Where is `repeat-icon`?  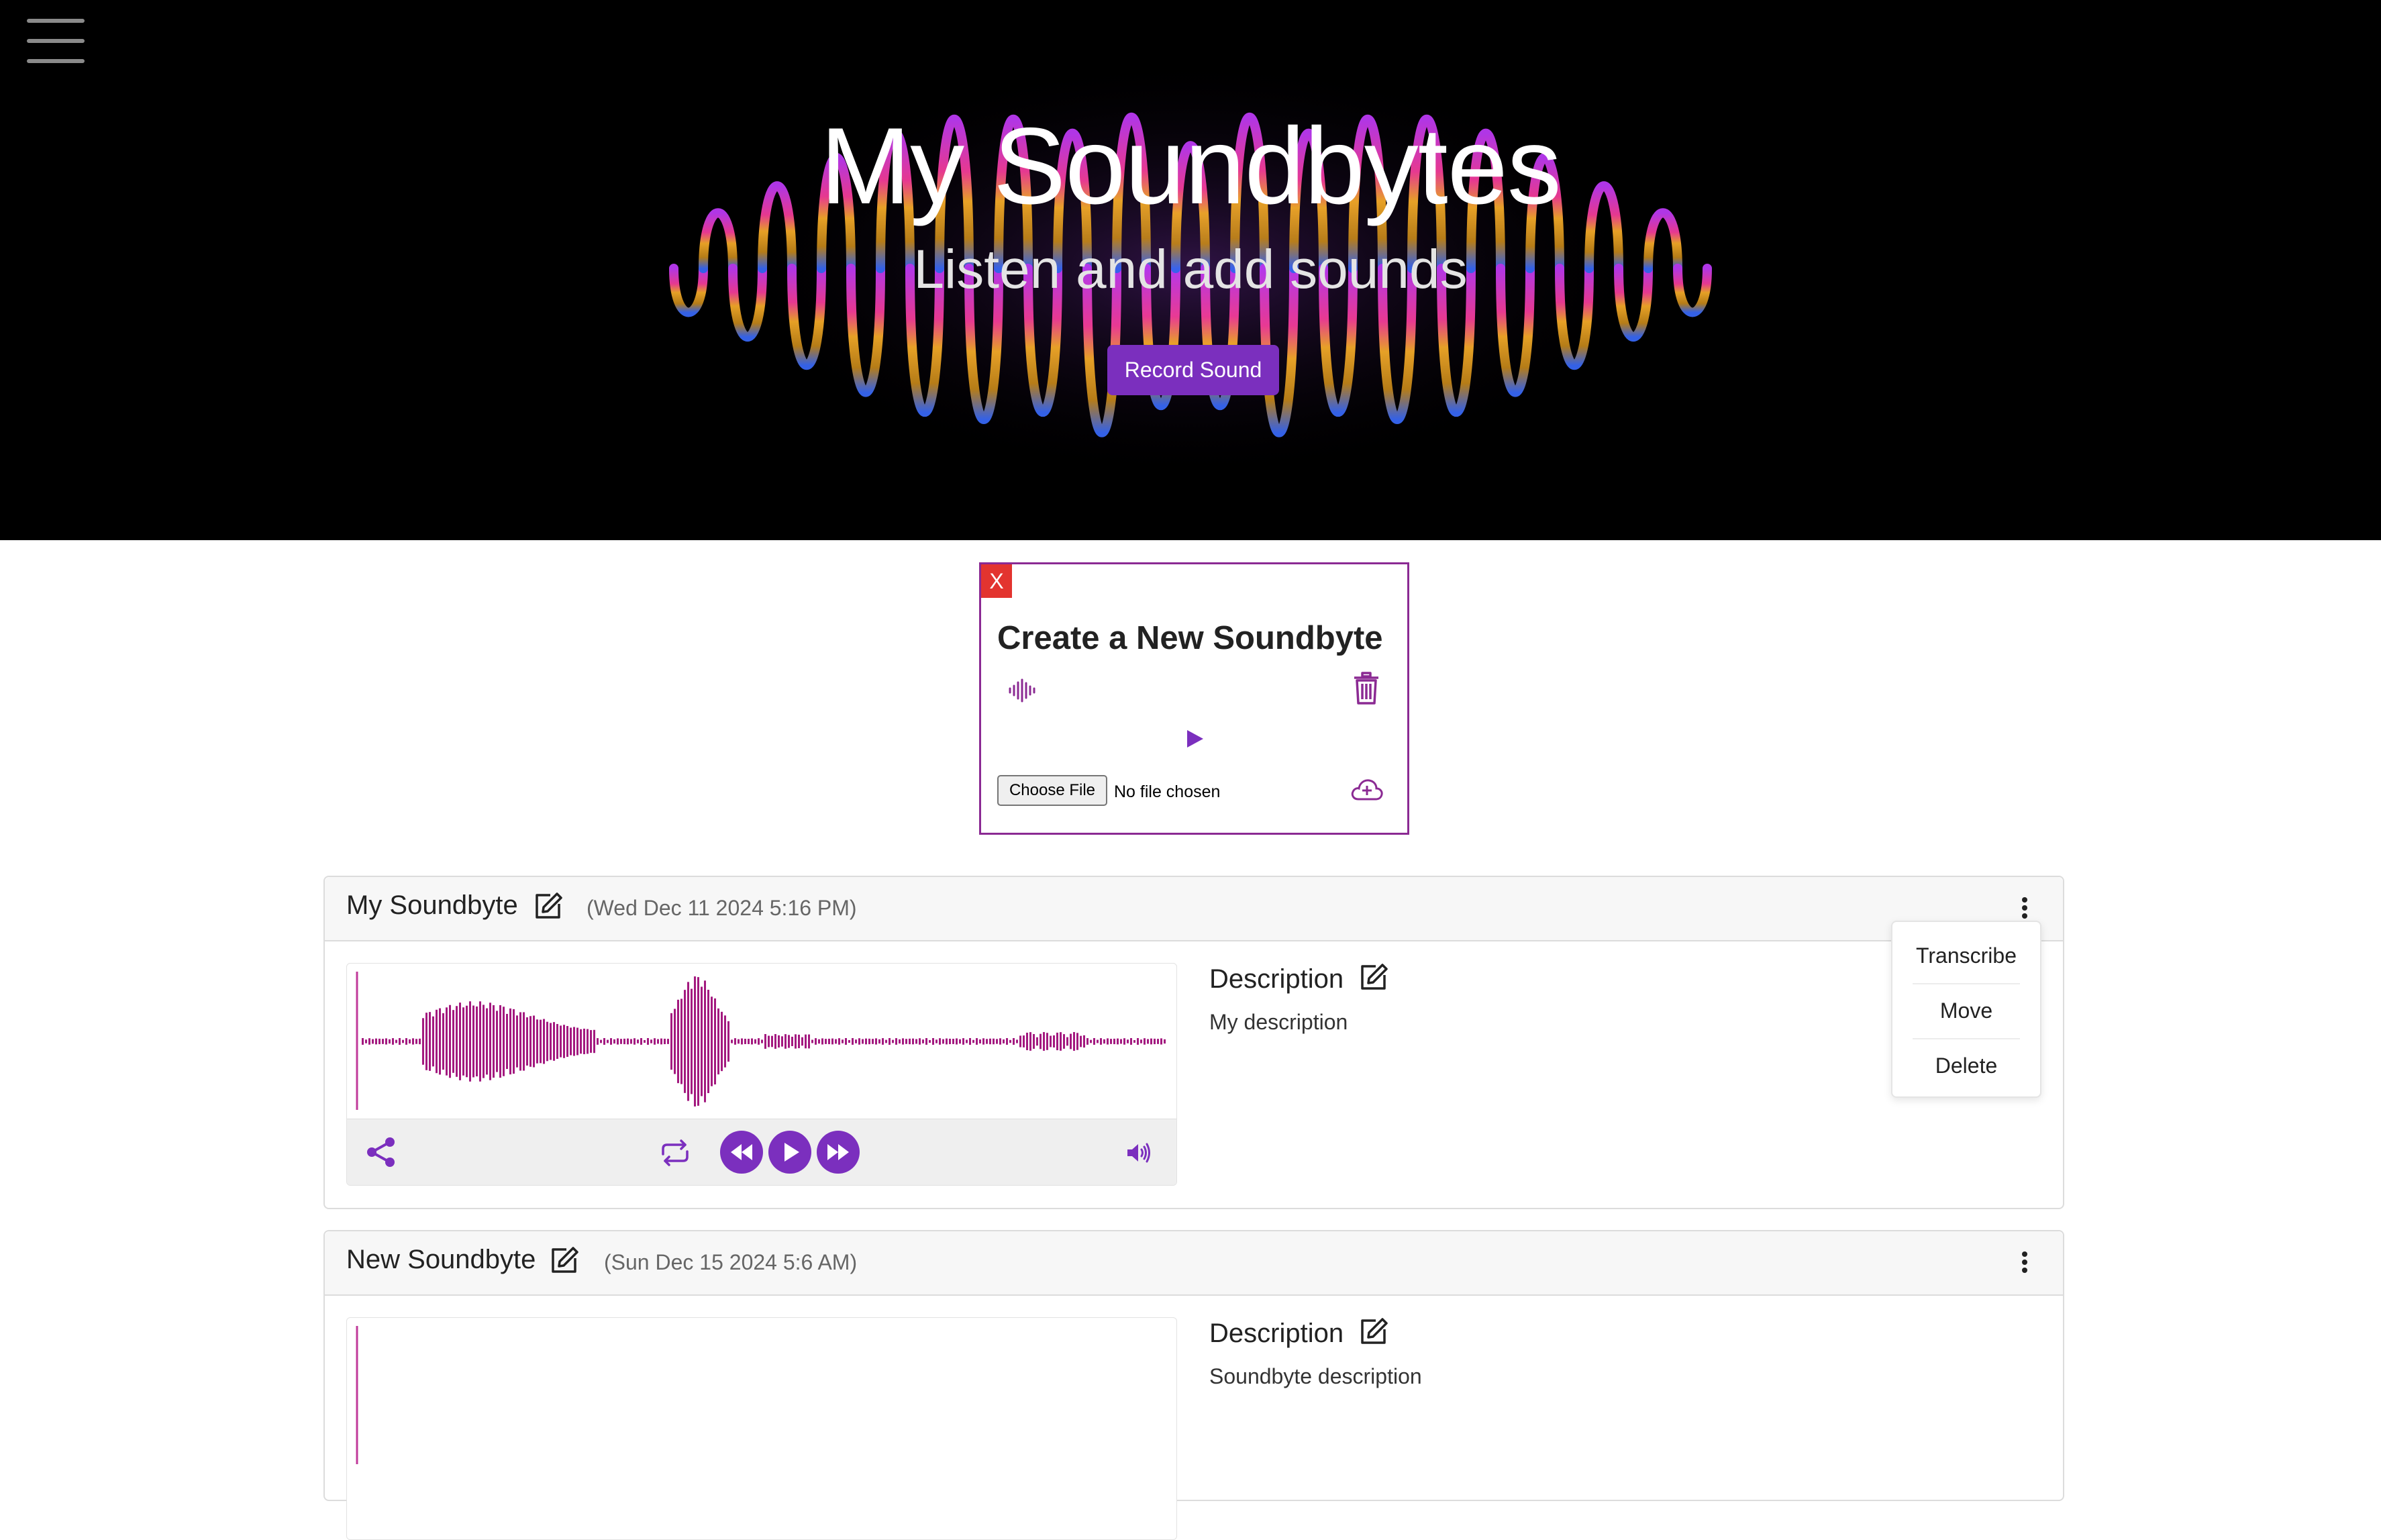 repeat-icon is located at coordinates (675, 1152).